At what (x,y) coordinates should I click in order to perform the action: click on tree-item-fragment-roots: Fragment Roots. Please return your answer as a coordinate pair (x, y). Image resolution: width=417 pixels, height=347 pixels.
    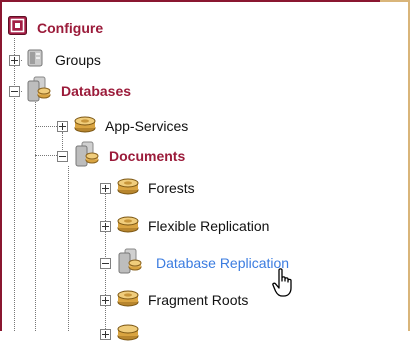
    Looking at the image, I should click on (174, 300).